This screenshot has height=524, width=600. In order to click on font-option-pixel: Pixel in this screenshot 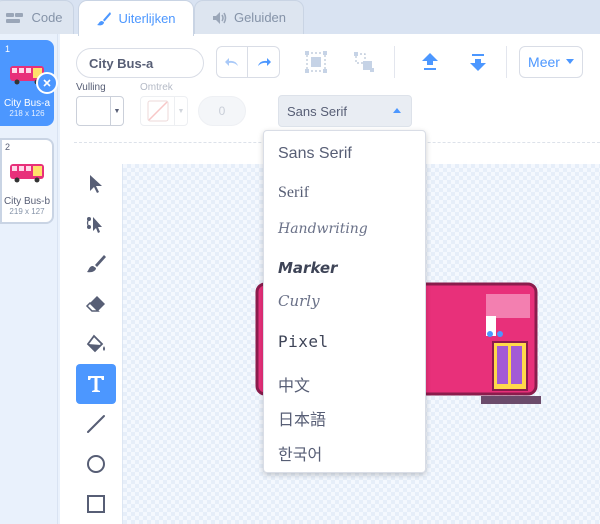, I will do `click(303, 341)`.